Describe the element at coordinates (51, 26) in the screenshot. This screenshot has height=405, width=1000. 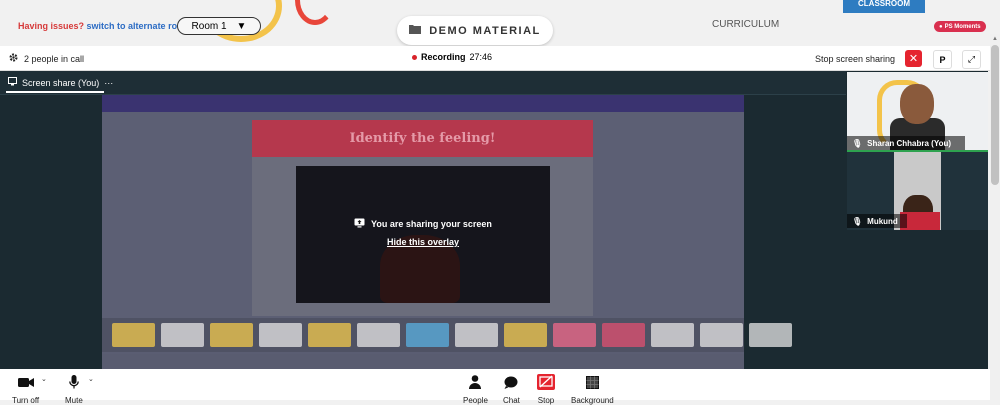
I see `issues-prefix: Having issues?` at that location.